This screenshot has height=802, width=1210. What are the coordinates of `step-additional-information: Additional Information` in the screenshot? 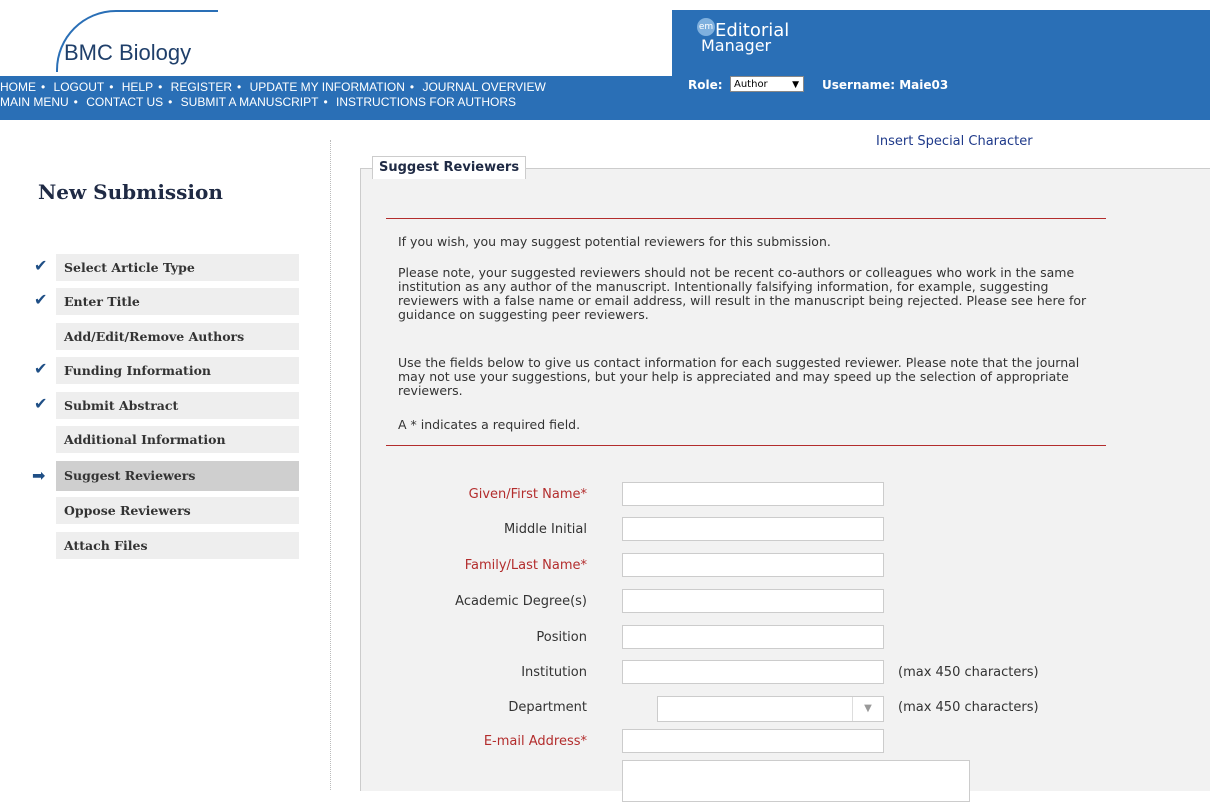 It's located at (177, 439).